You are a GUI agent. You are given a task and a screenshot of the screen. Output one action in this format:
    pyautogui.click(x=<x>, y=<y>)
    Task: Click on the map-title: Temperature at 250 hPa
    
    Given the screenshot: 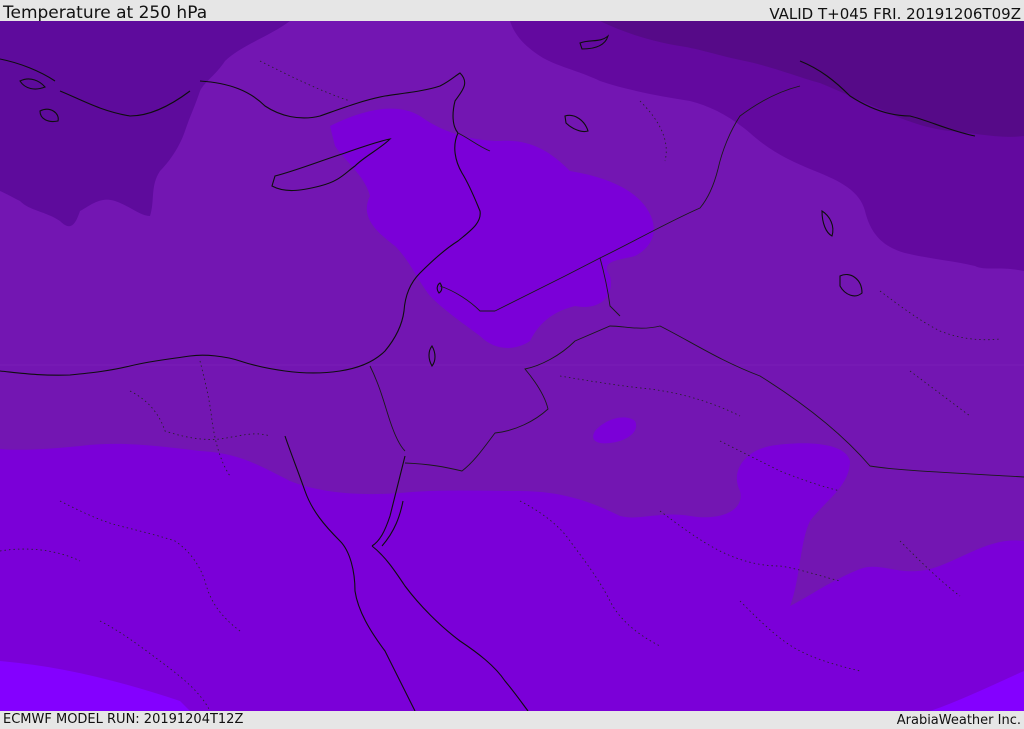 What is the action you would take?
    pyautogui.click(x=105, y=13)
    